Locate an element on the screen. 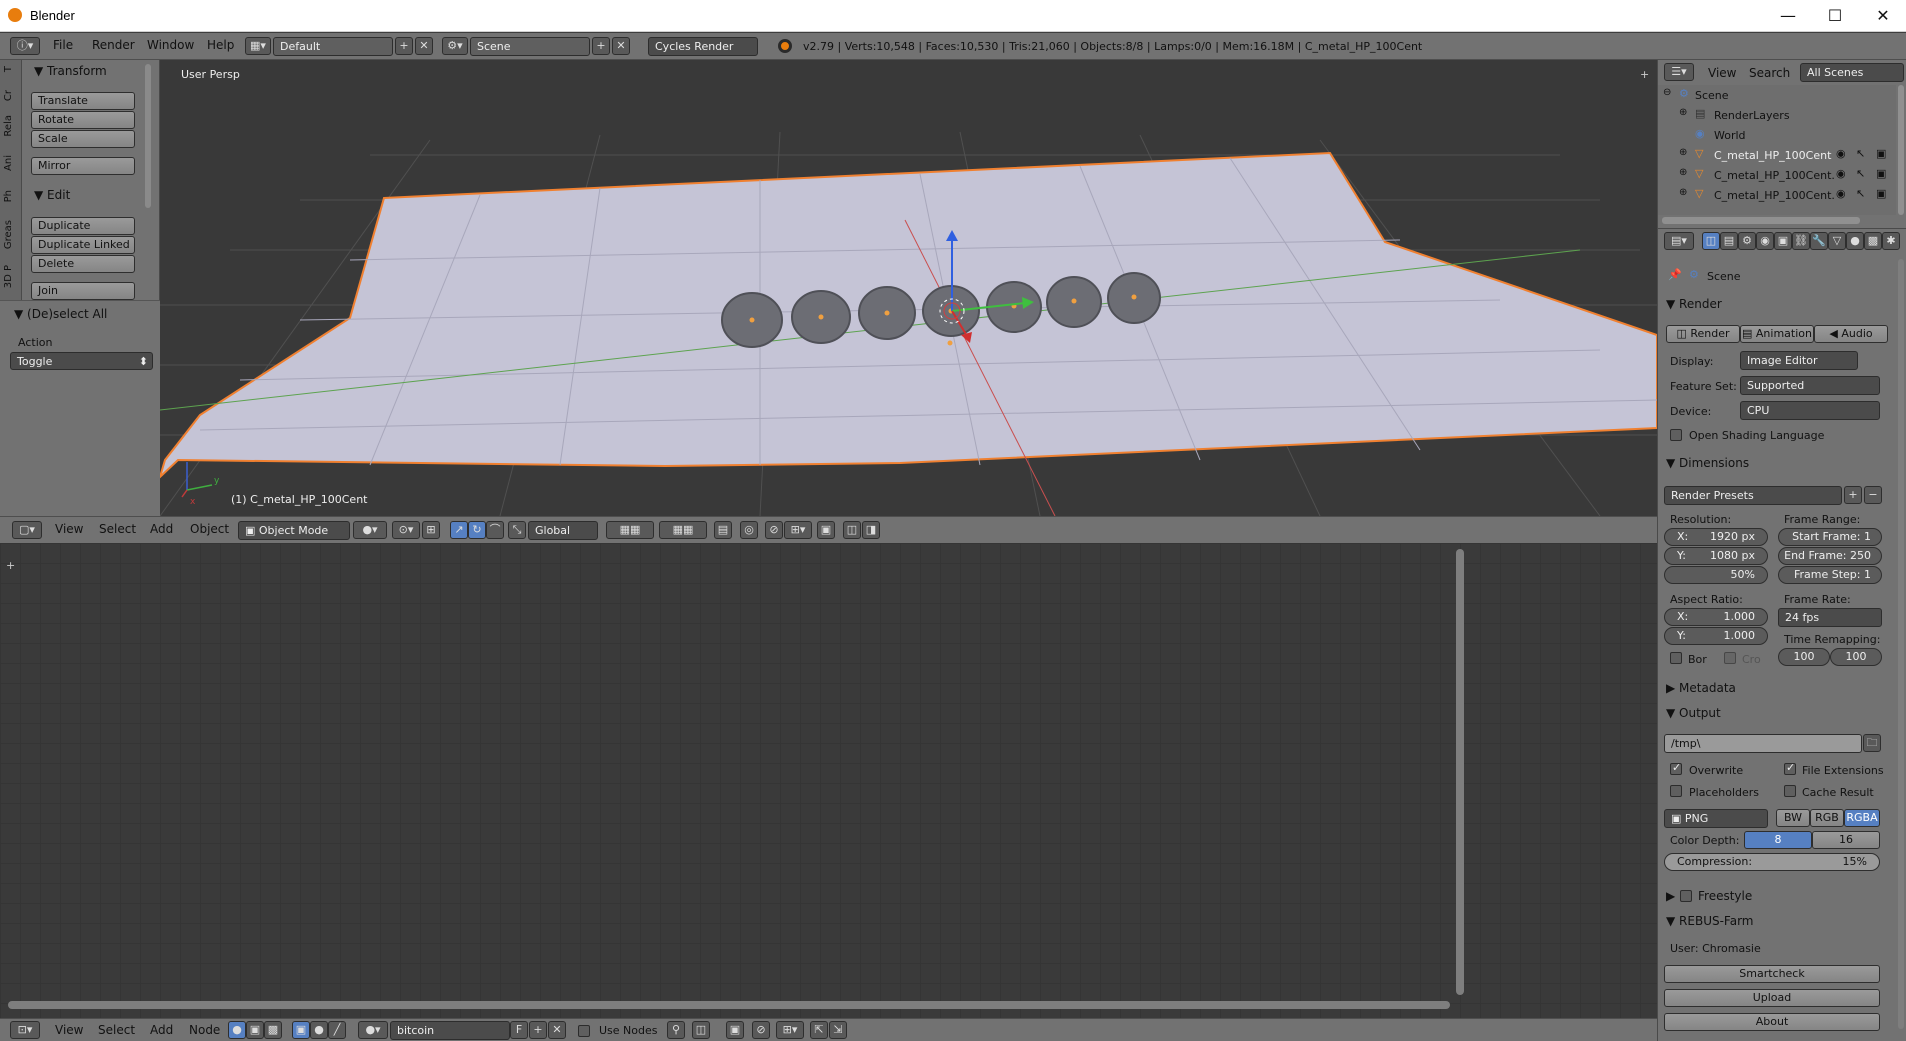 Image resolution: width=1906 pixels, height=1041 pixels. remove-material-icon: ✕ is located at coordinates (557, 1030).